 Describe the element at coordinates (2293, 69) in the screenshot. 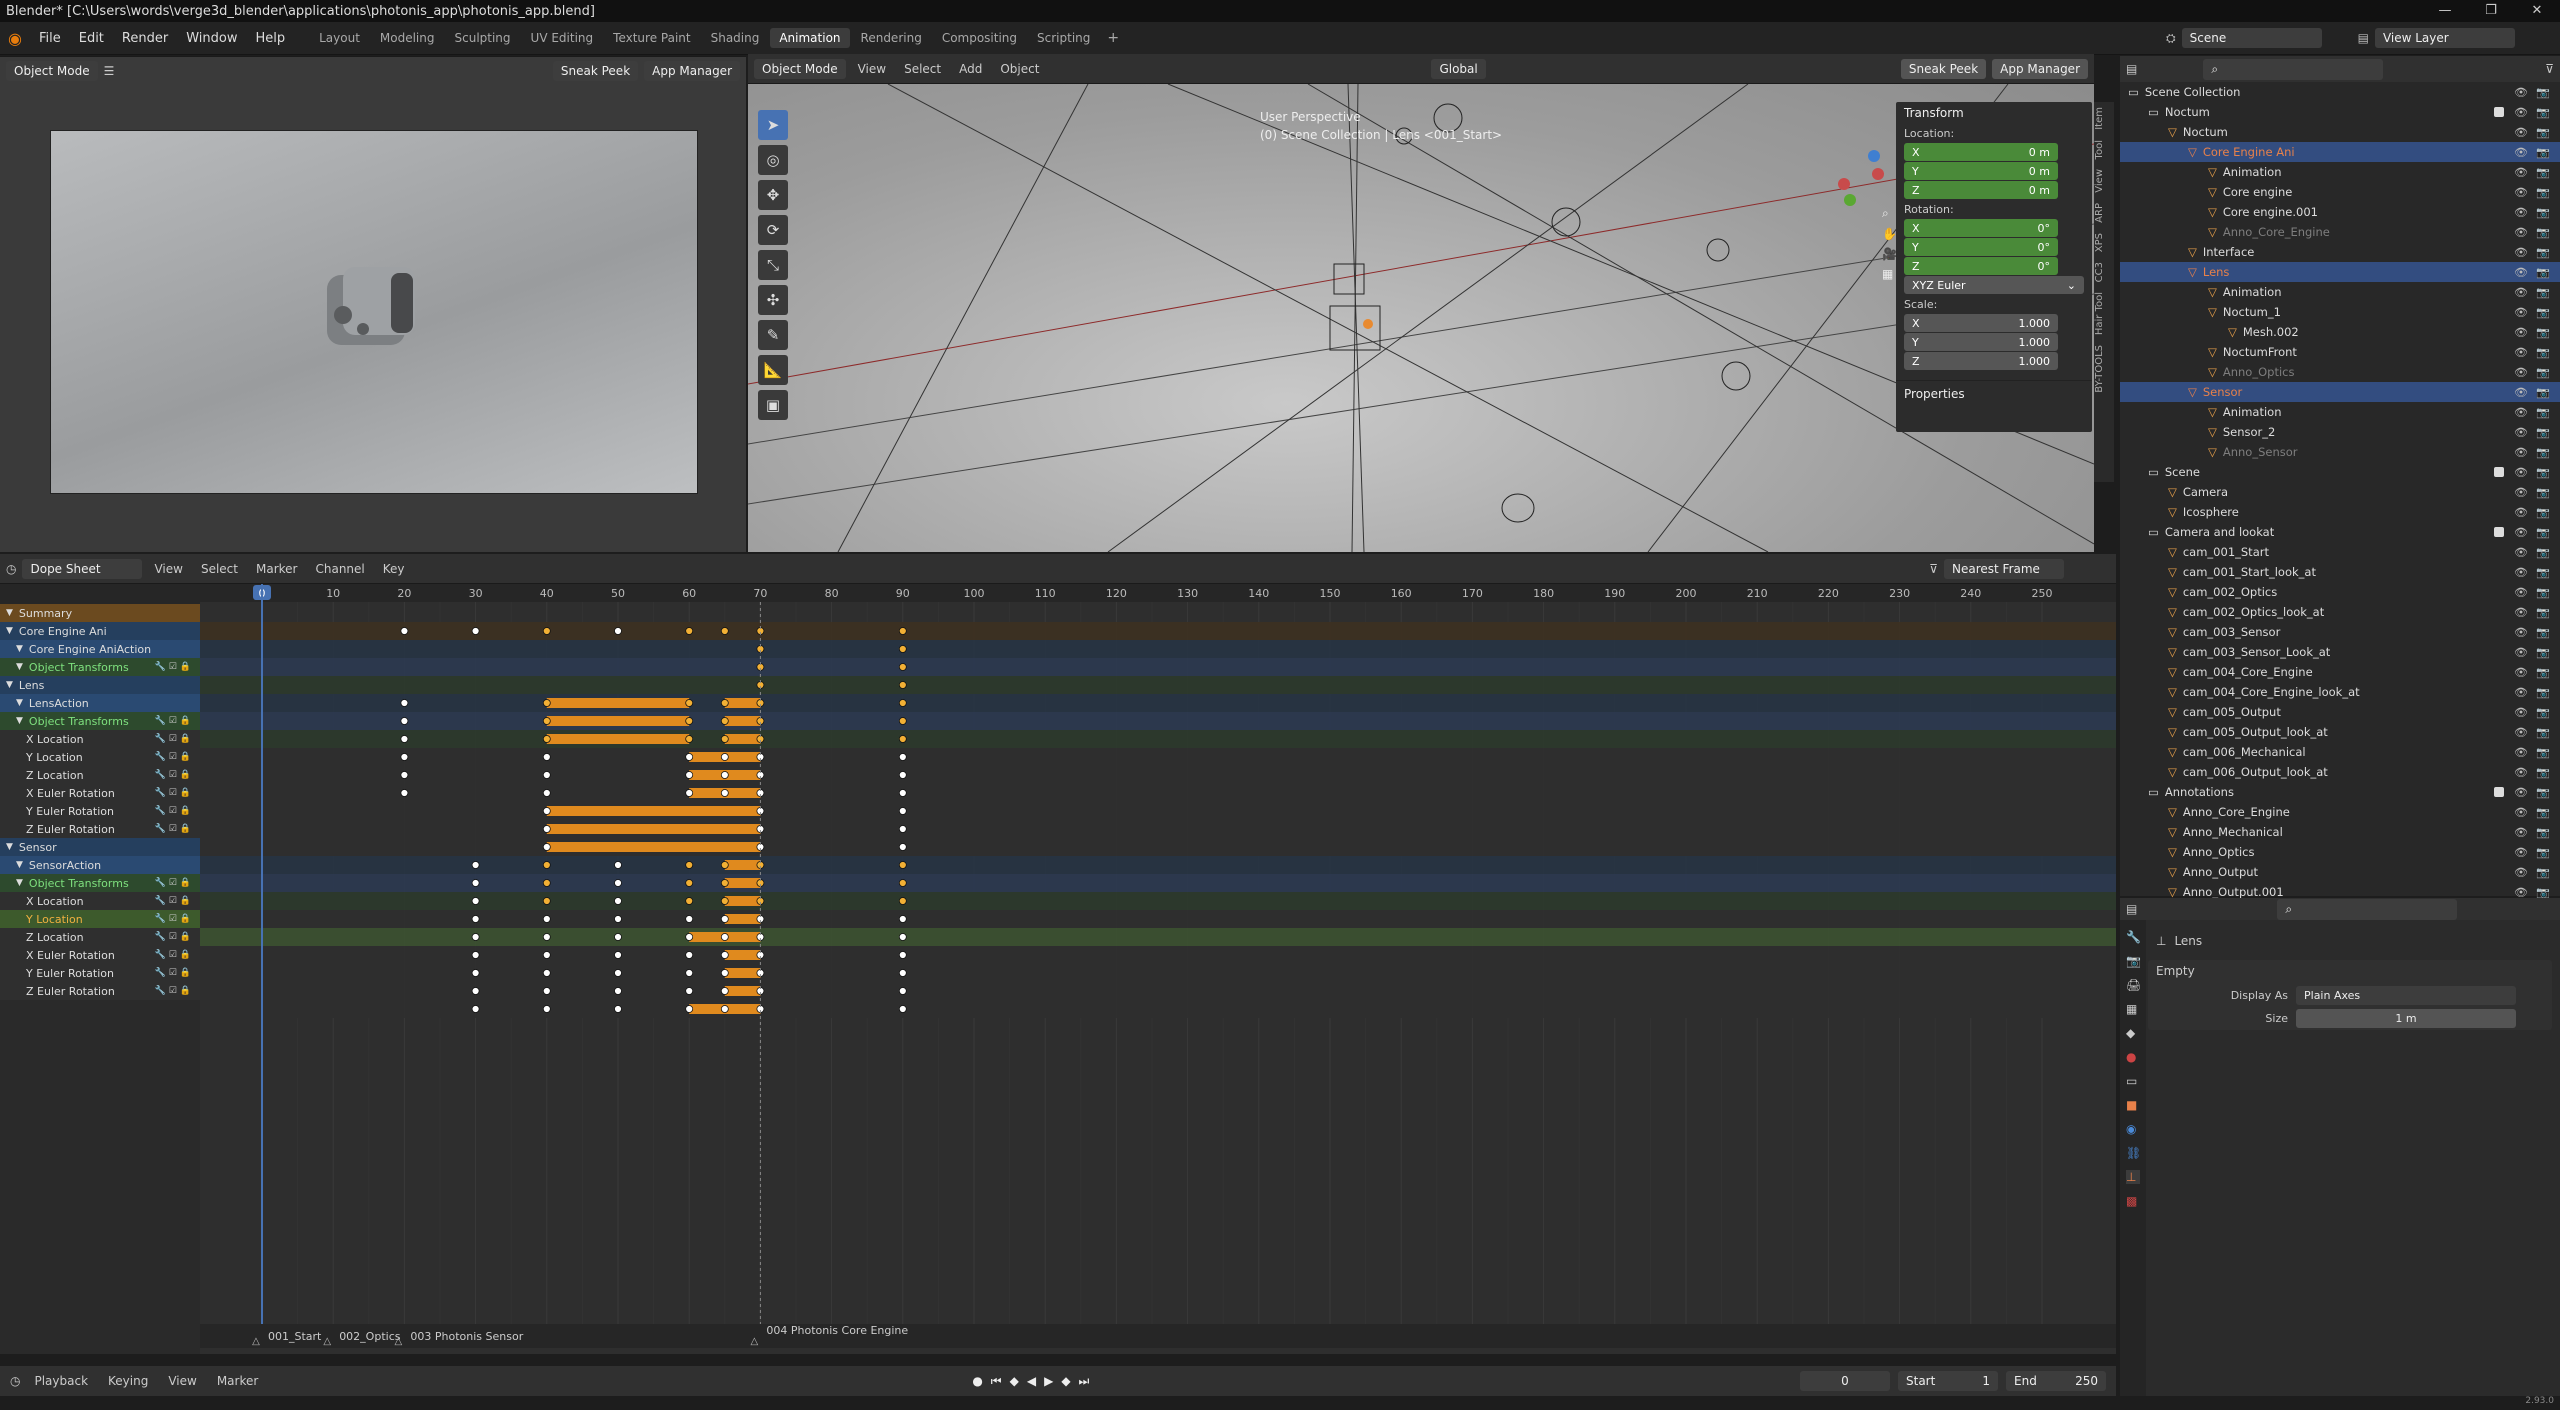

I see `outliner-search-input: ⌕` at that location.